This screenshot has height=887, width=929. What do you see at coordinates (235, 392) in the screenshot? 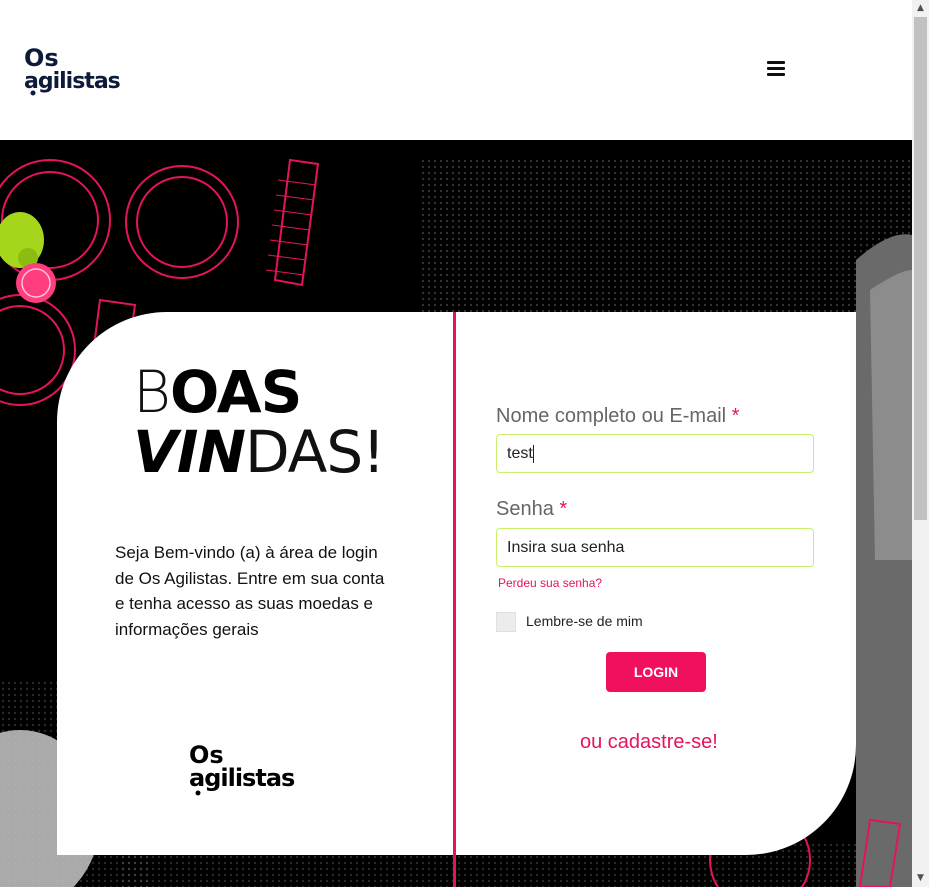
I see `welcome-title-part: OAS` at bounding box center [235, 392].